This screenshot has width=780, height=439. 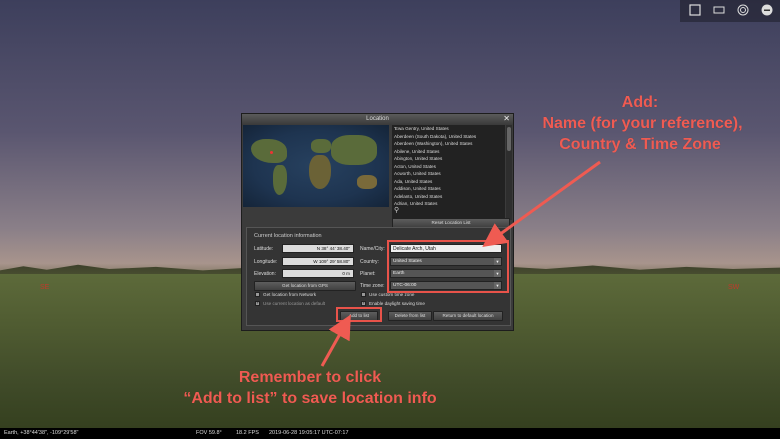 What do you see at coordinates (318, 273) in the screenshot?
I see `elevation-field: 0 m` at bounding box center [318, 273].